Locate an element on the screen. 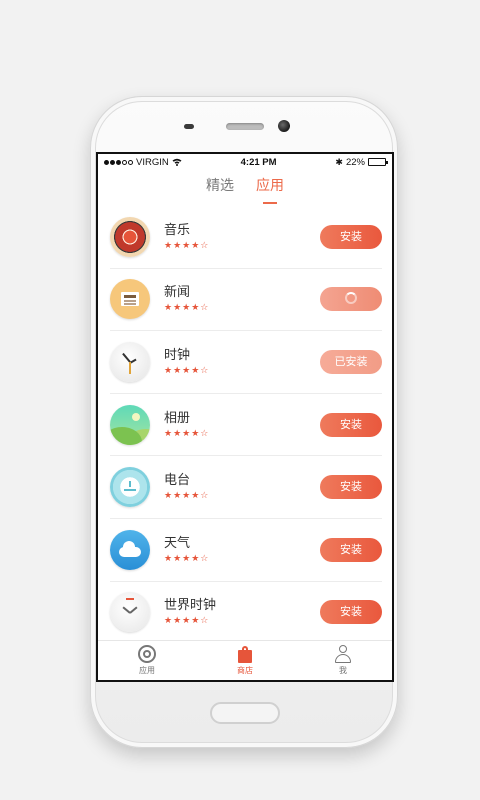 This screenshot has width=480, height=800. radio-dial-icon is located at coordinates (130, 487).